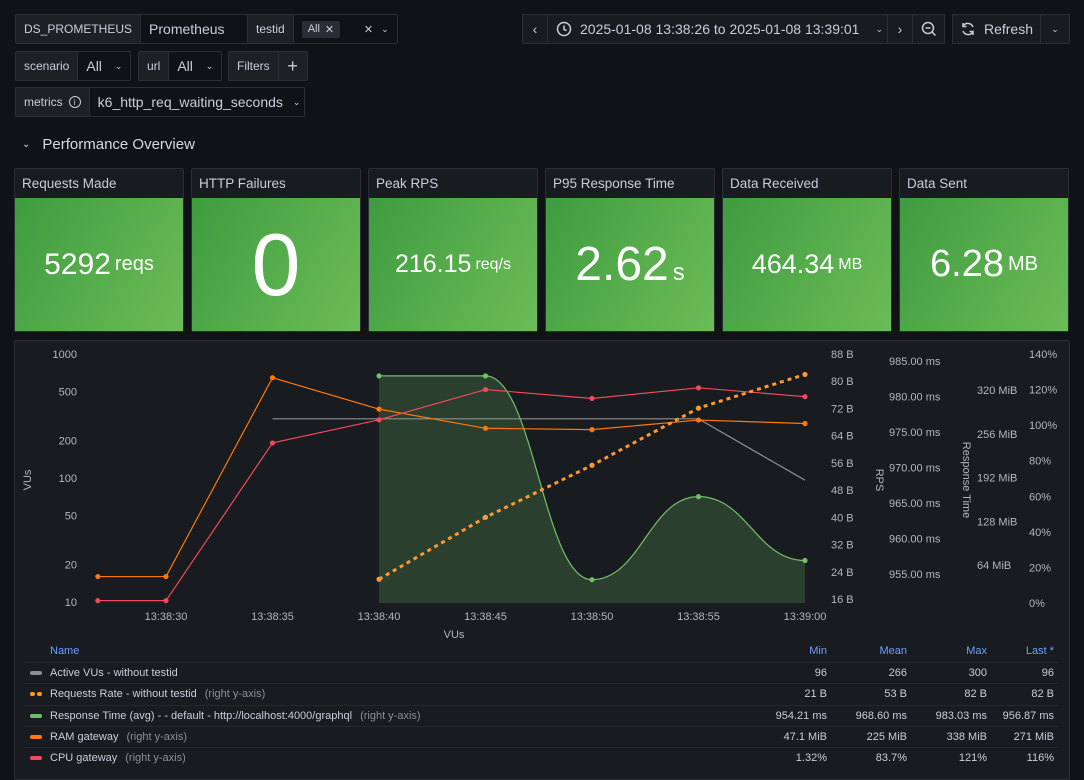  What do you see at coordinates (65, 355) in the screenshot?
I see `y-left-tick: 1000` at bounding box center [65, 355].